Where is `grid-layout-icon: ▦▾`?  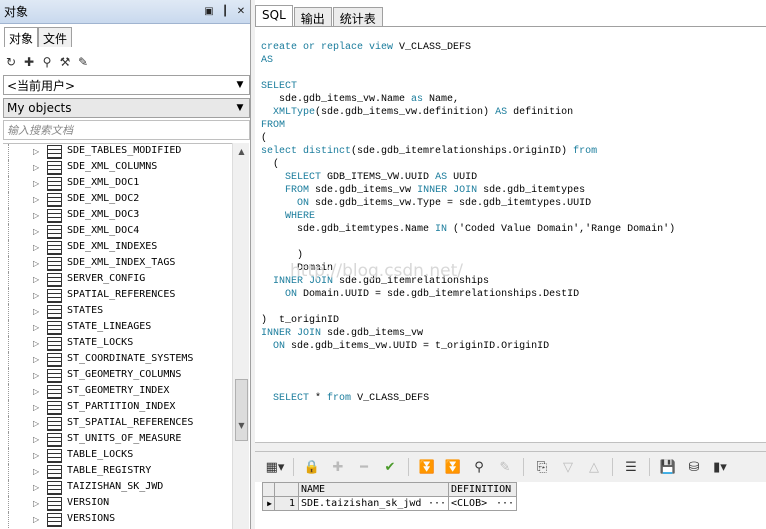
grid-layout-icon: ▦▾ is located at coordinates (275, 467).